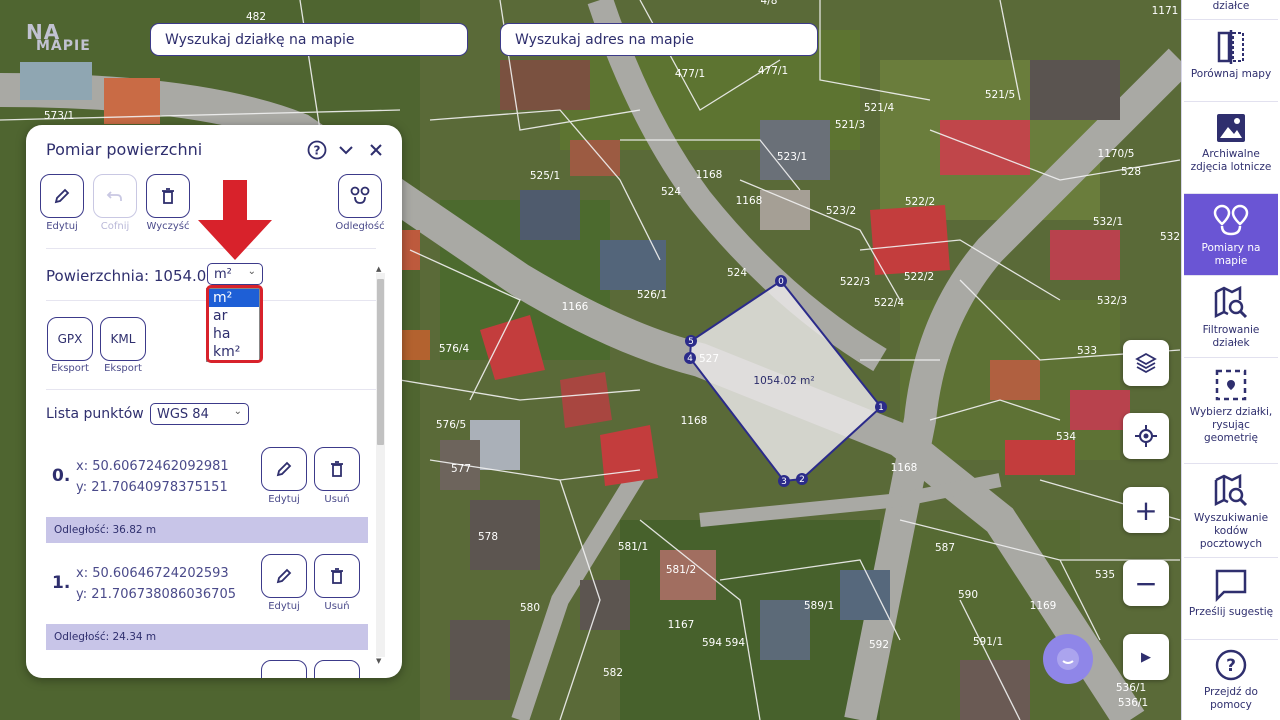  Describe the element at coordinates (152, 573) in the screenshot. I see `point-x: x: 50.60646724202593` at that location.